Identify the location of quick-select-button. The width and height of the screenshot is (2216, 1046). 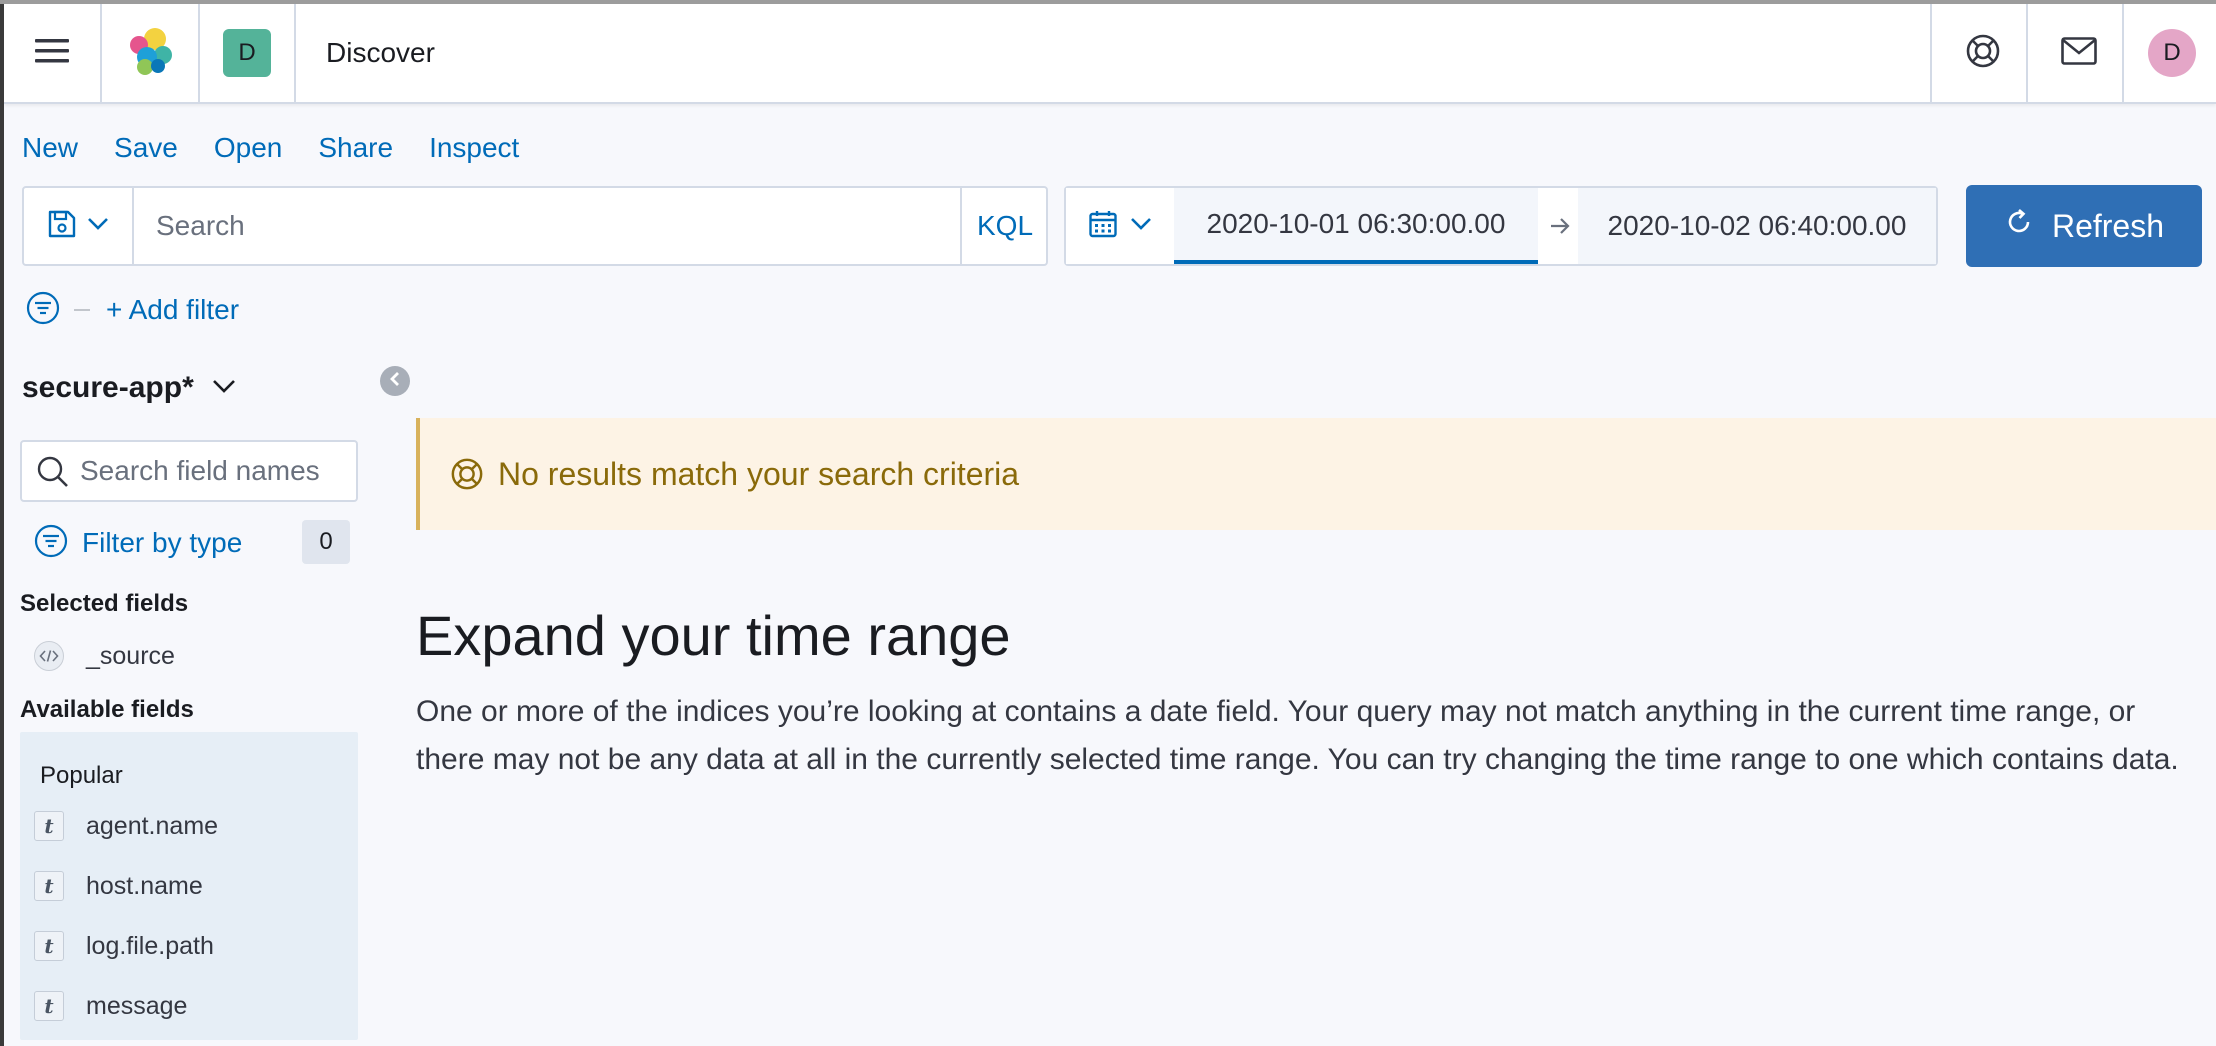
(1120, 226).